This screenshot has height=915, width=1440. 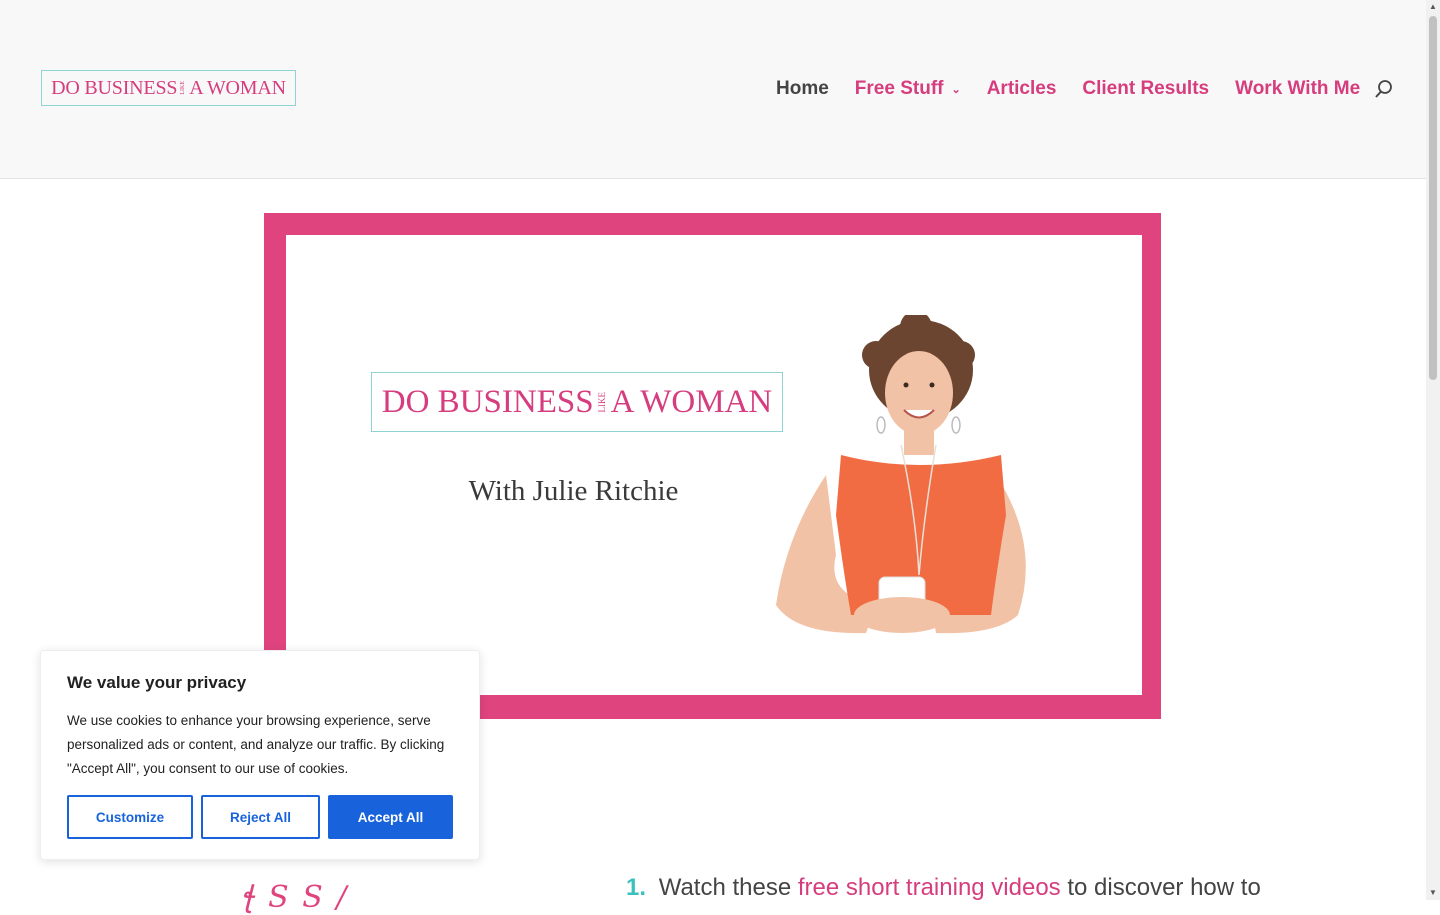 I want to click on free-training-videos-link: free short training videos, so click(x=929, y=887).